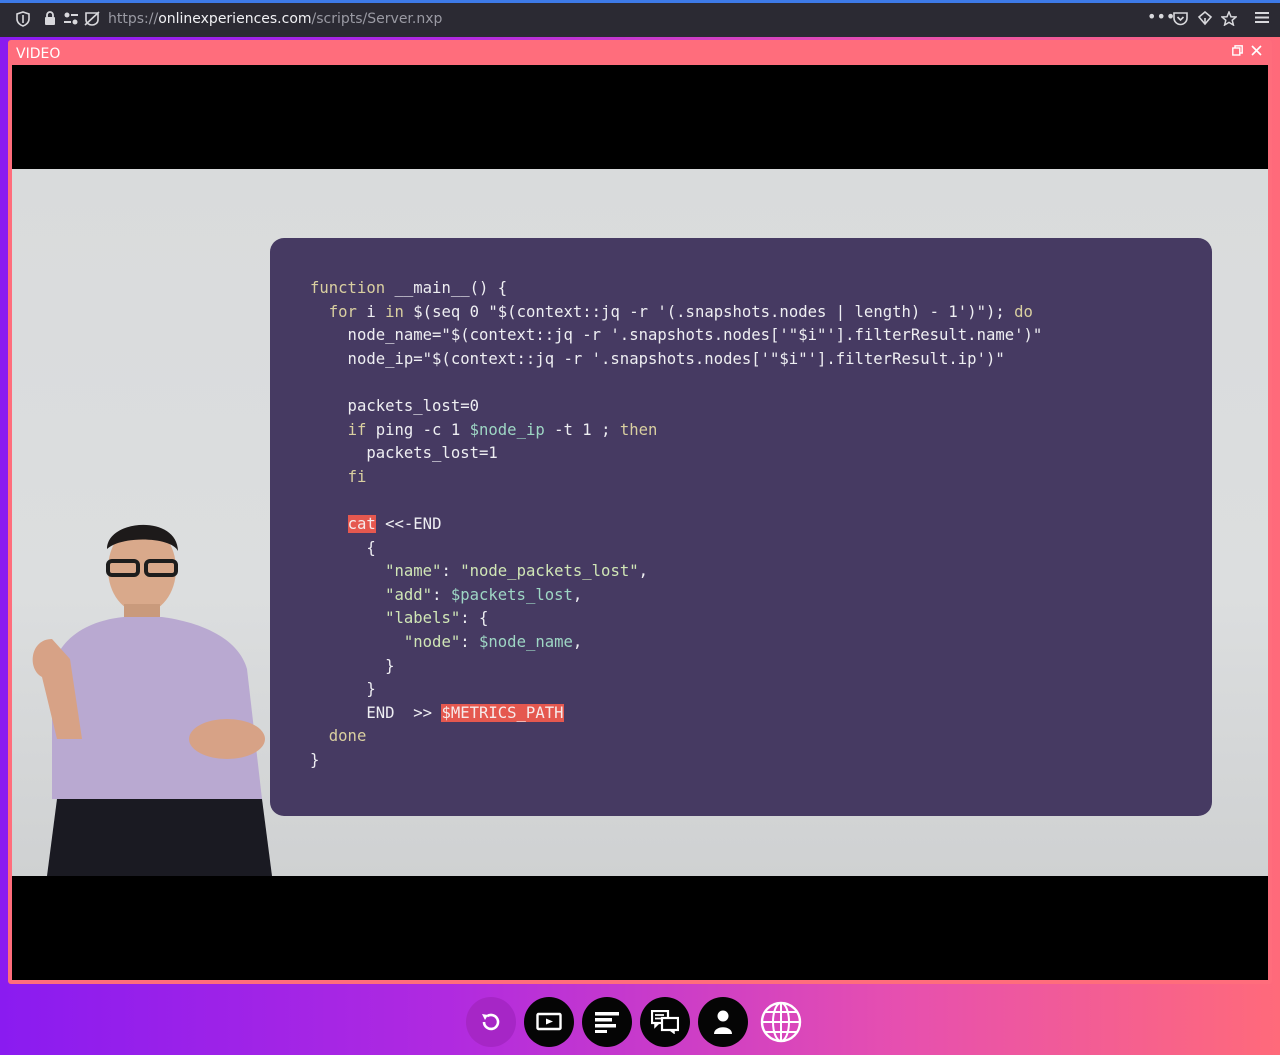 The width and height of the screenshot is (1280, 1055). What do you see at coordinates (50, 20) in the screenshot?
I see `lock-icon` at bounding box center [50, 20].